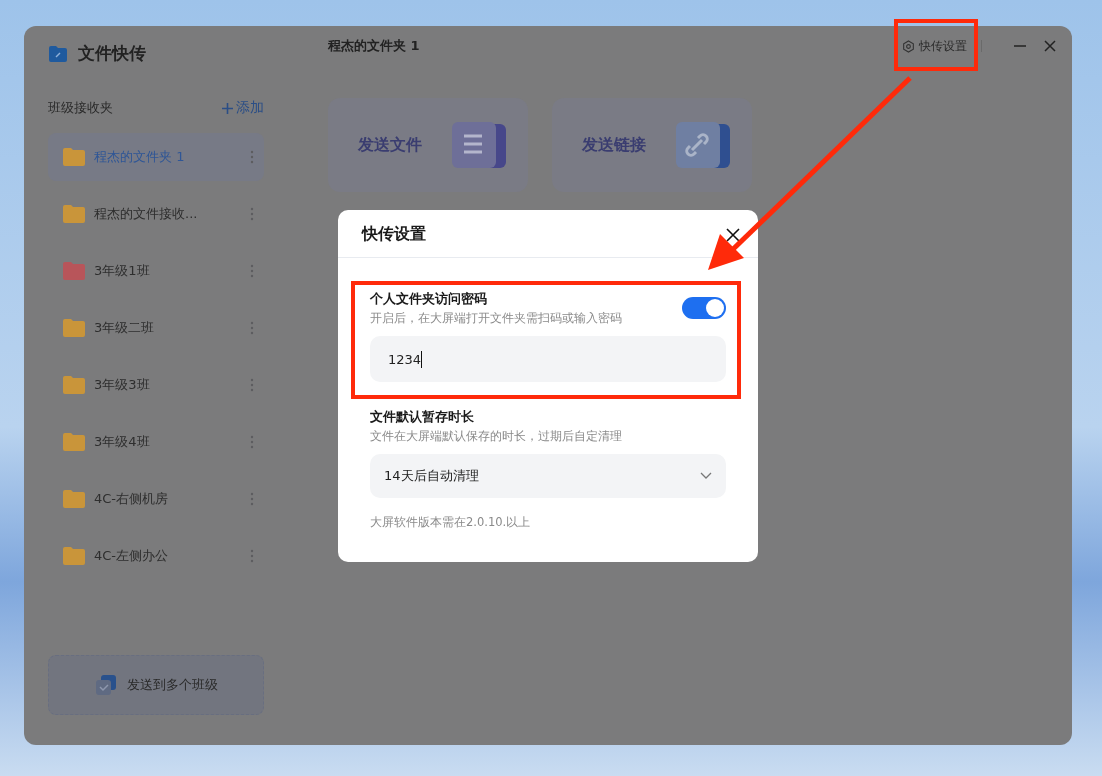 The width and height of the screenshot is (1102, 776). What do you see at coordinates (374, 46) in the screenshot?
I see `folder-title: 程杰的文件夹 1` at bounding box center [374, 46].